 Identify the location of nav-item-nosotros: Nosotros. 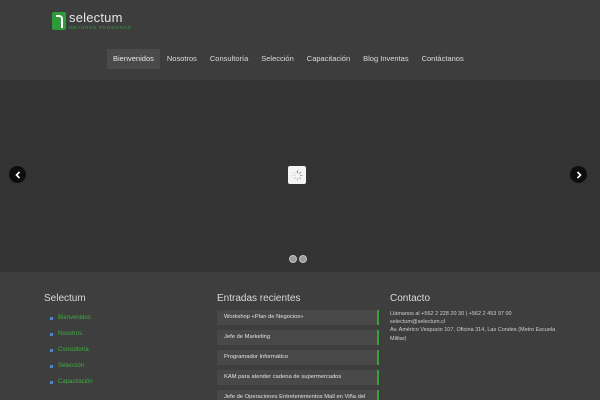
(182, 59).